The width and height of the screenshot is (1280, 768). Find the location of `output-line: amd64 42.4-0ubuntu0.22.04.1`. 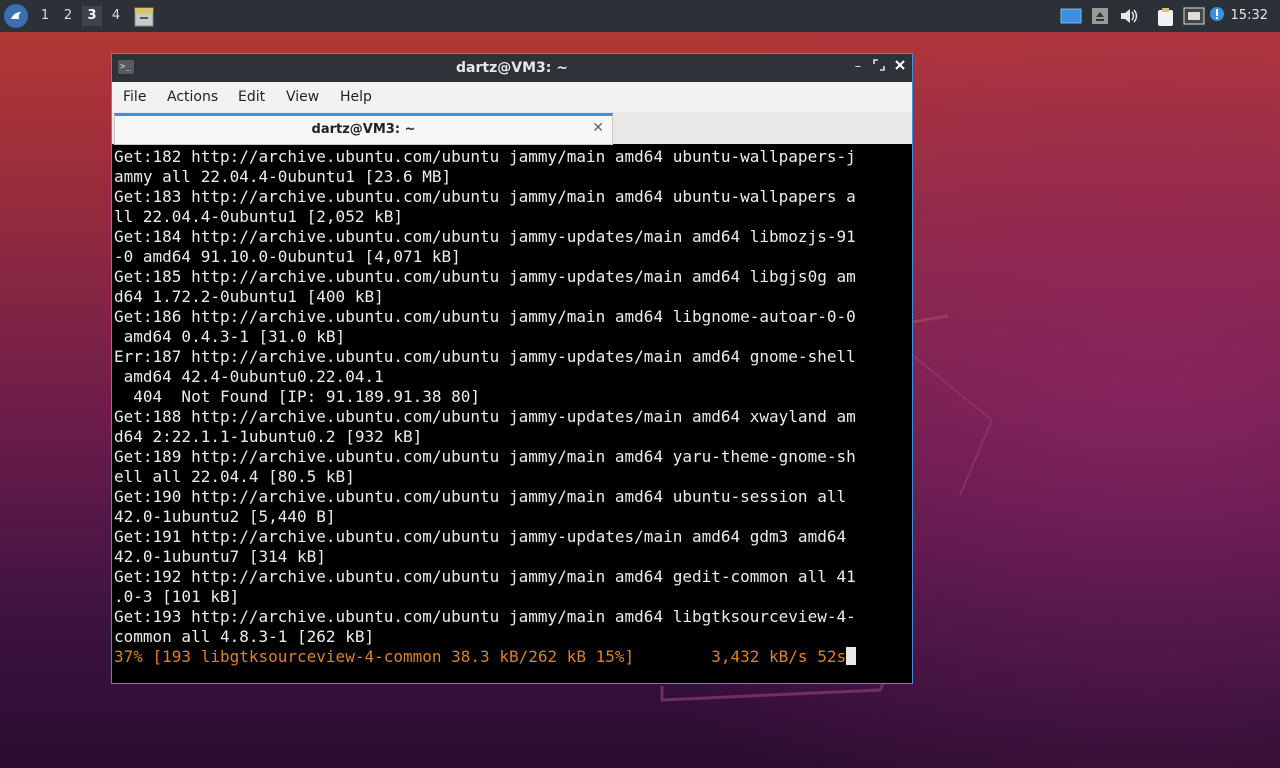

output-line: amd64 42.4-0ubuntu0.22.04.1 is located at coordinates (249, 376).